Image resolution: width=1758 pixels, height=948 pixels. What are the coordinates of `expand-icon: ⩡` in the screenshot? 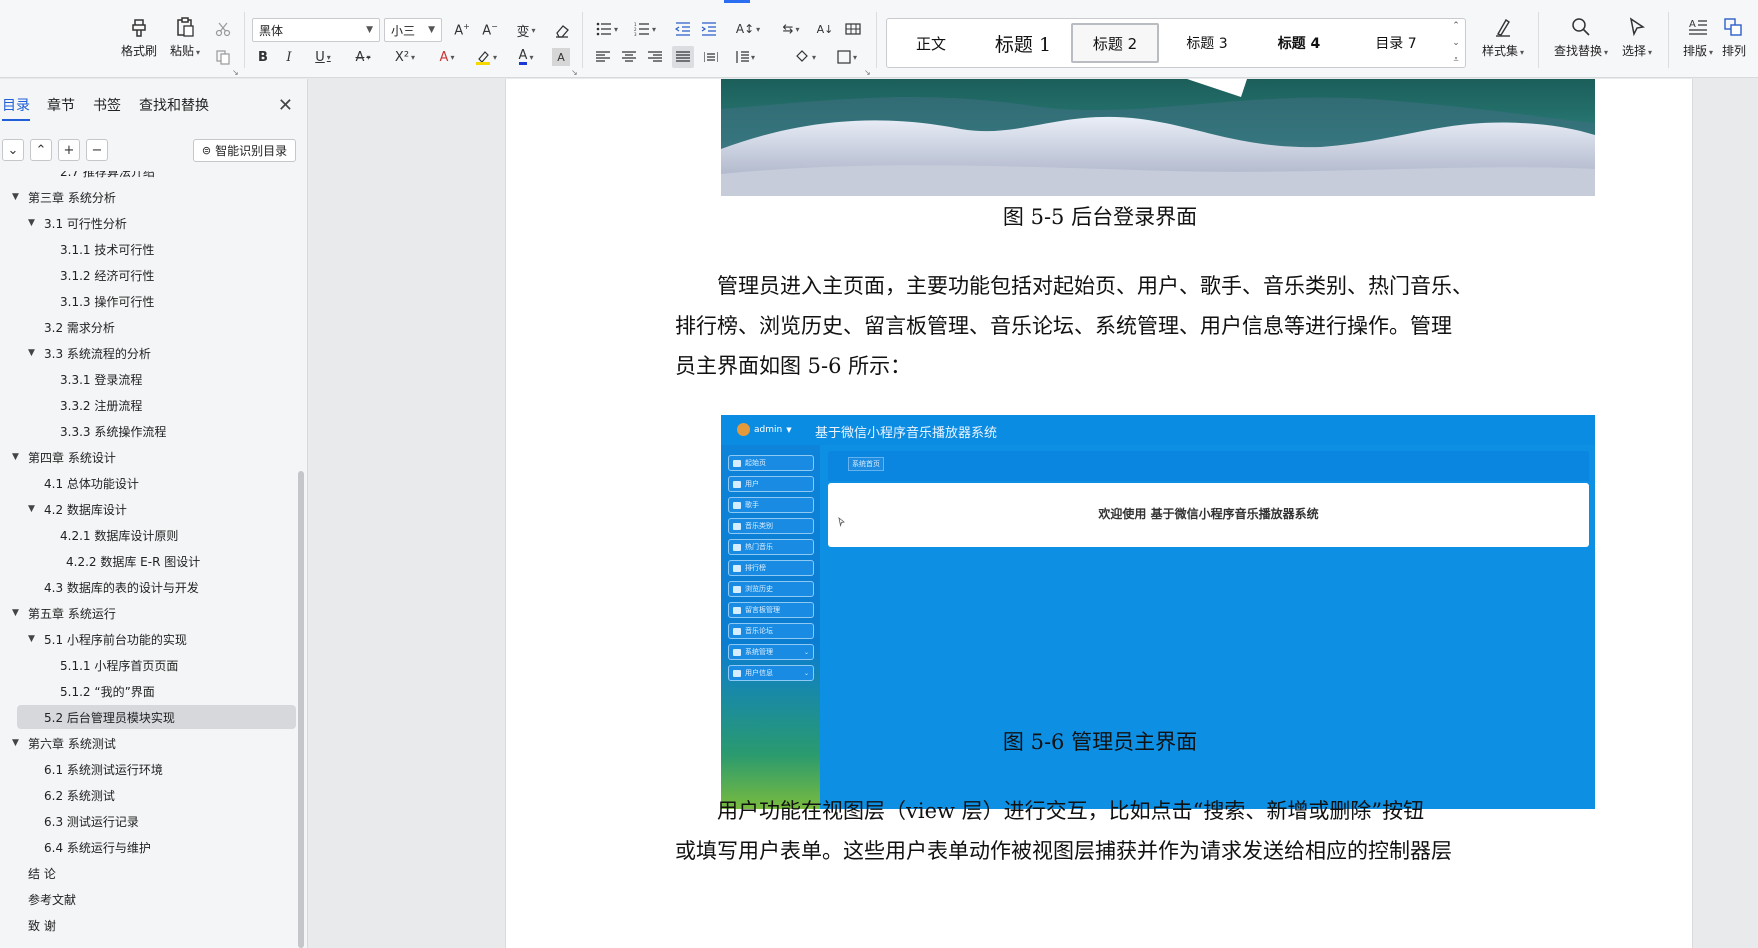 It's located at (1455, 60).